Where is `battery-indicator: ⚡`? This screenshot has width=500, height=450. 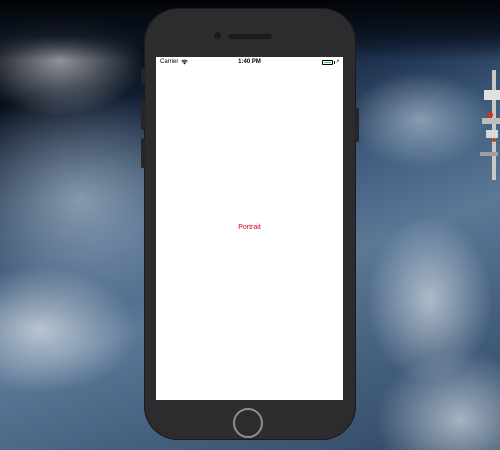
battery-indicator: ⚡ is located at coordinates (330, 62).